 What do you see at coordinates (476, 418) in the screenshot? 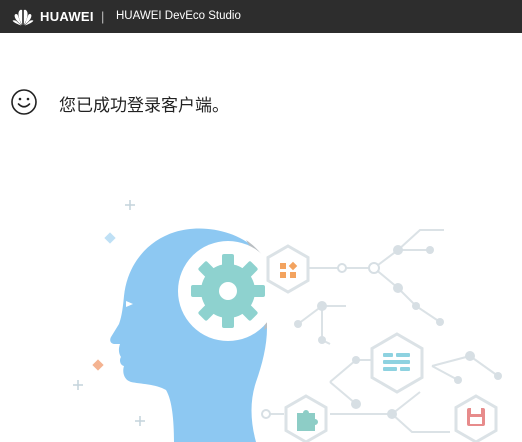
I see `save-icon` at bounding box center [476, 418].